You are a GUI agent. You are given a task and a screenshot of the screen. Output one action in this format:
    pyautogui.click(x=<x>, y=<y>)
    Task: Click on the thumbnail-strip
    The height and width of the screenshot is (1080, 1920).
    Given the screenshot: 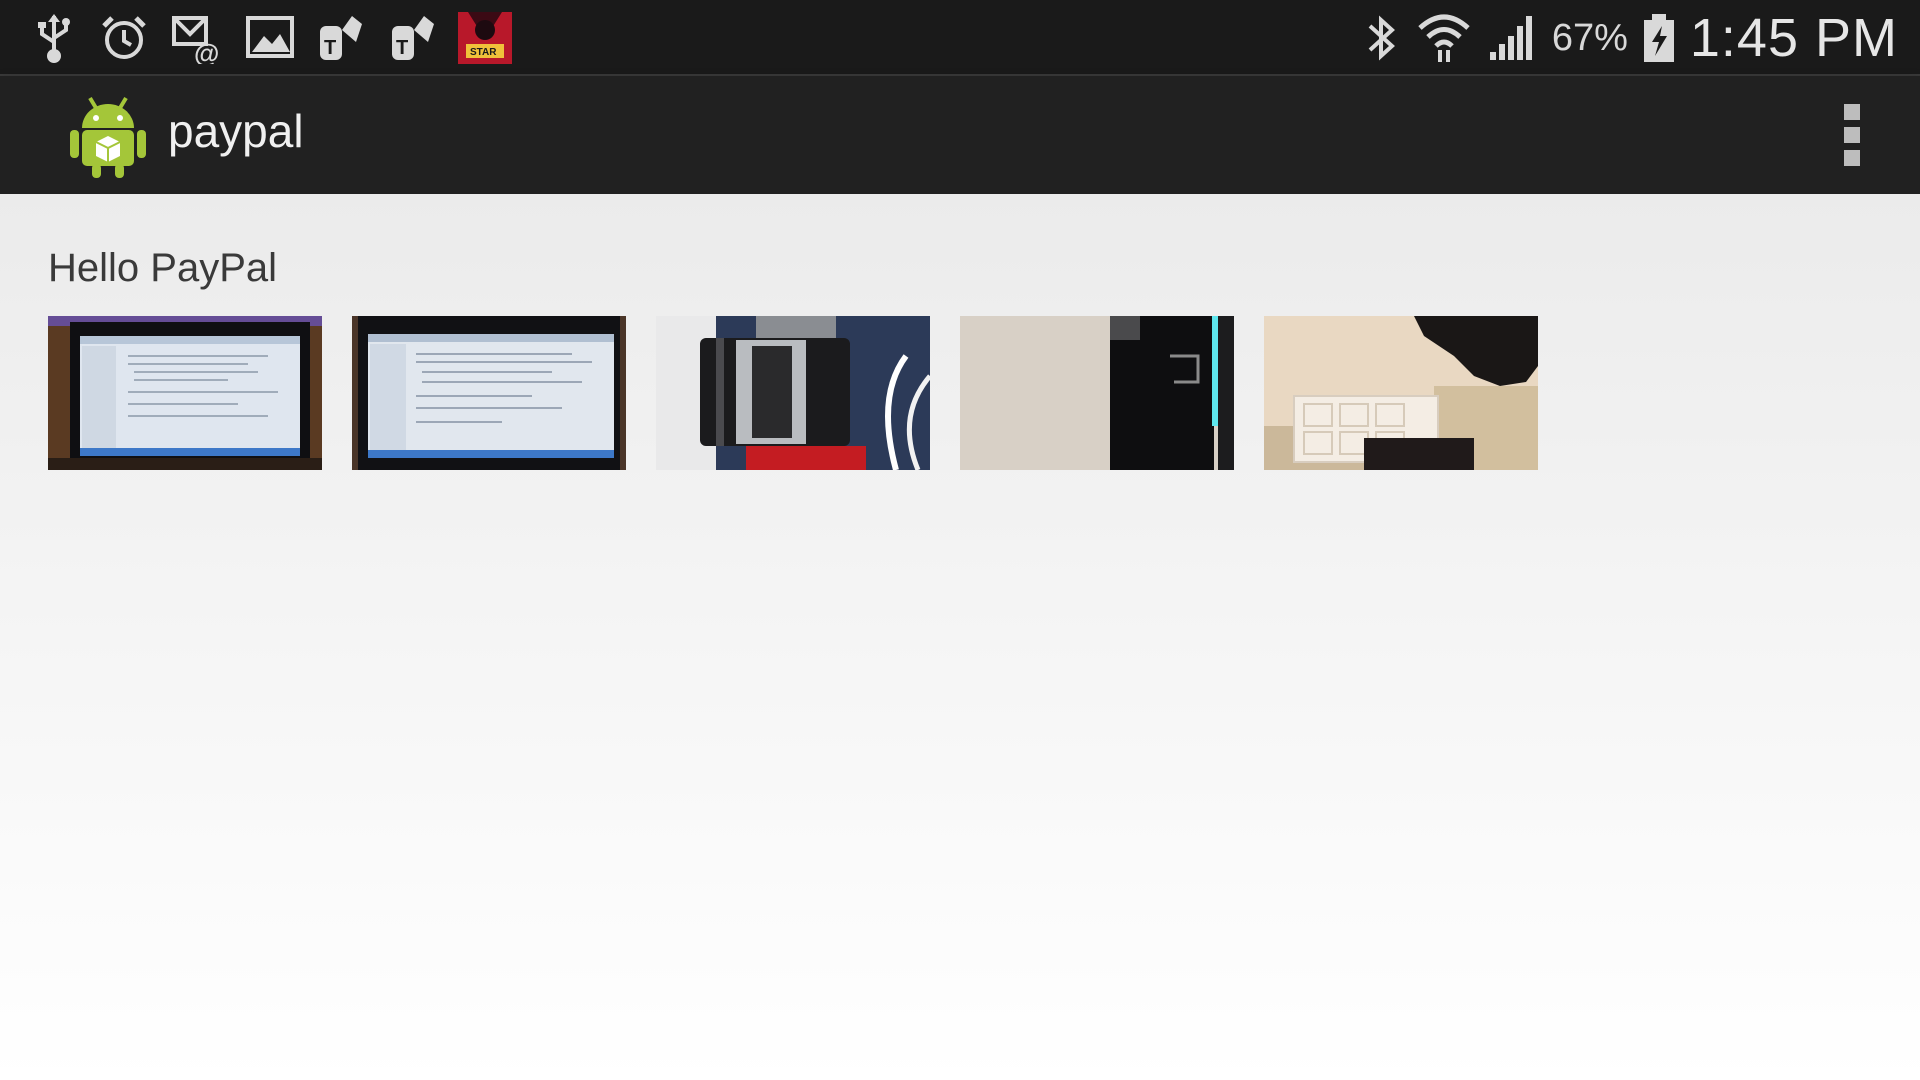 What is the action you would take?
    pyautogui.click(x=793, y=393)
    